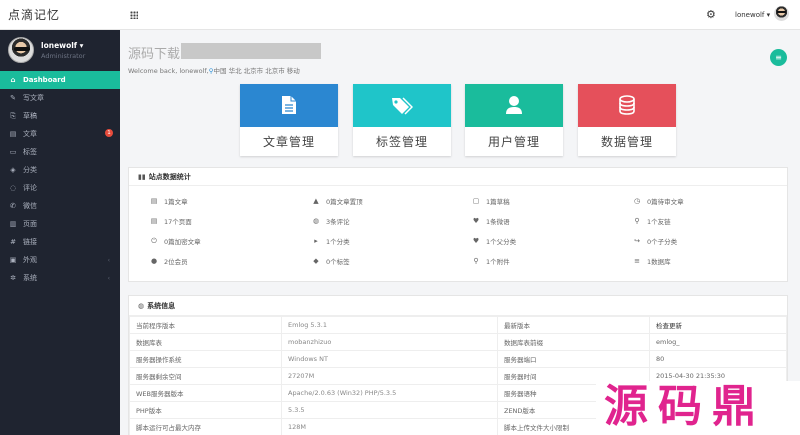 This screenshot has height=435, width=800. Describe the element at coordinates (256, 71) in the screenshot. I see `location-text: 中国 华北 北京市 北京市 移动` at that location.